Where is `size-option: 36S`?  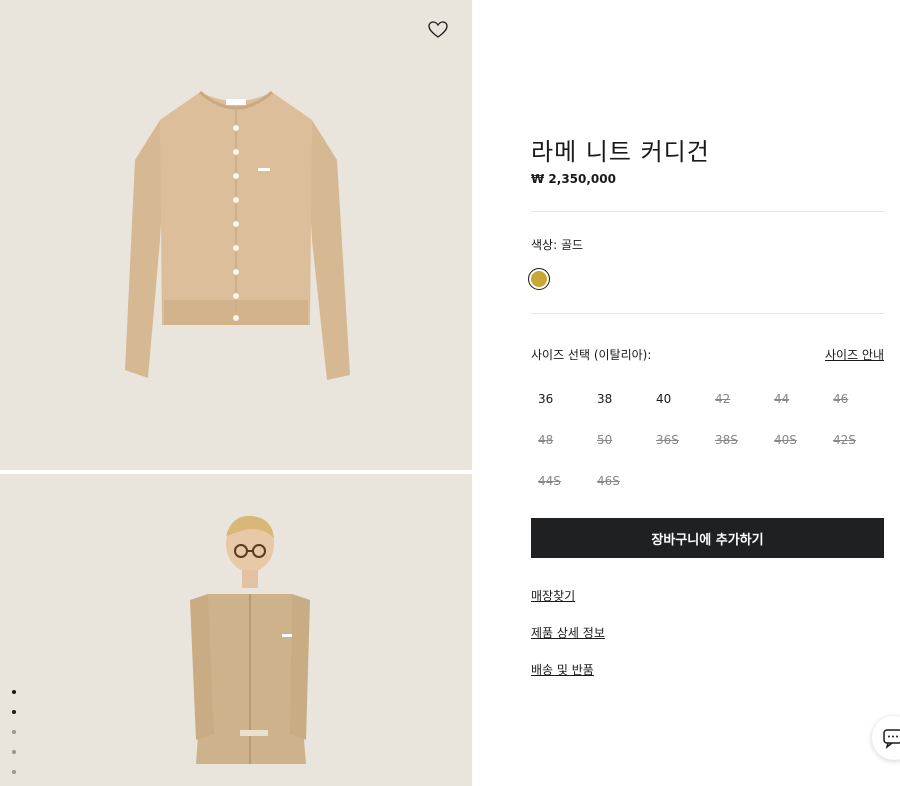 size-option: 36S is located at coordinates (678, 440).